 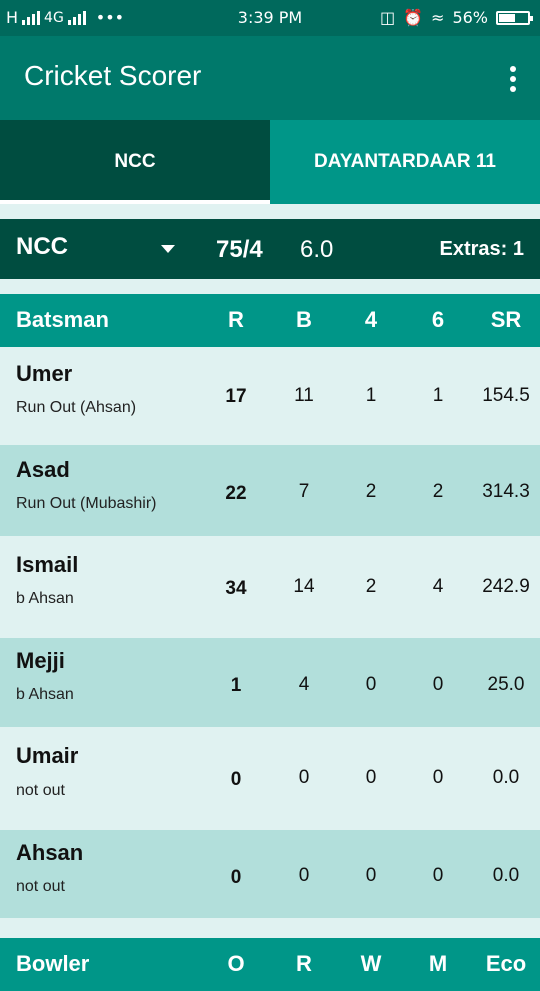 I want to click on batsman-name: Umair, so click(x=47, y=755).